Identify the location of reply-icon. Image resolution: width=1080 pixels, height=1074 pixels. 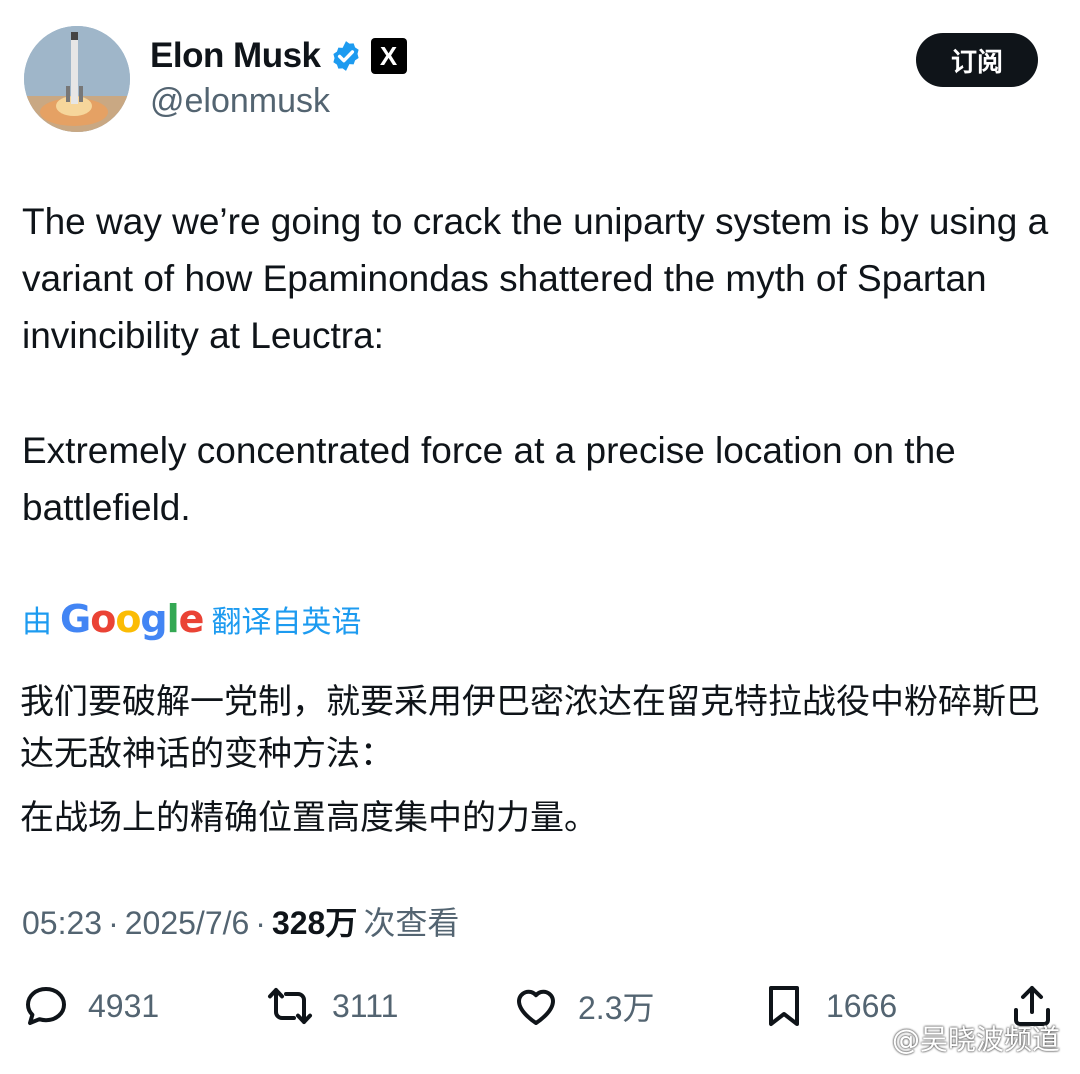
(46, 1006).